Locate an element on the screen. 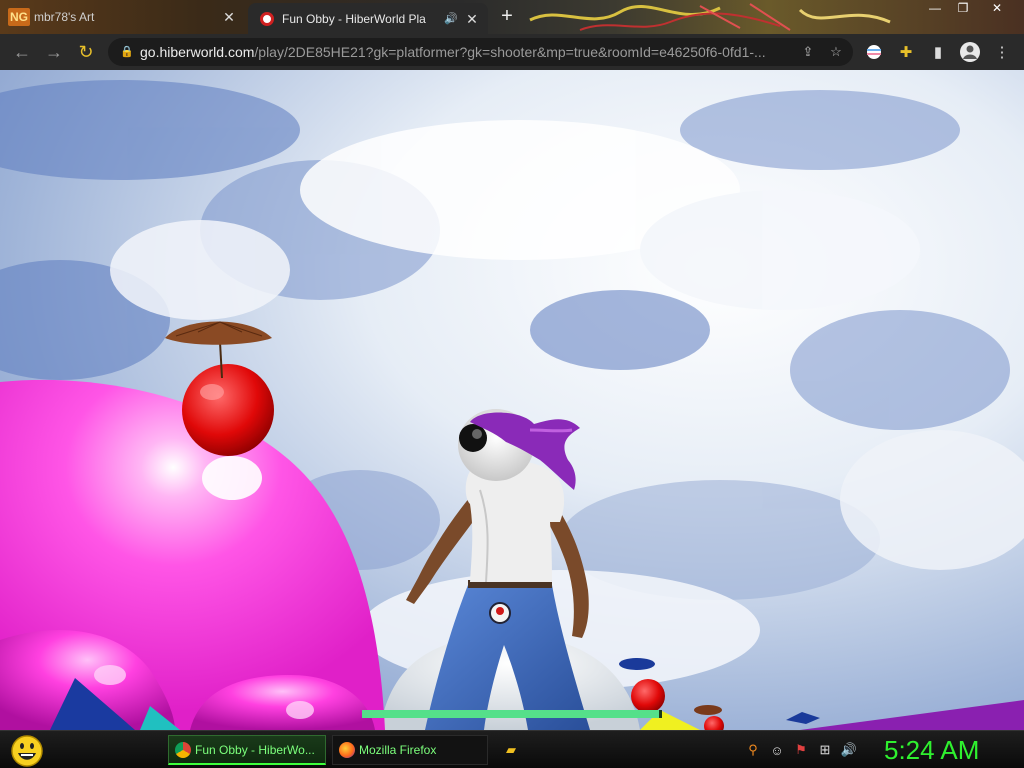 Image resolution: width=1024 pixels, height=768 pixels. menu-kebab-icon: ⋮ is located at coordinates (1002, 52).